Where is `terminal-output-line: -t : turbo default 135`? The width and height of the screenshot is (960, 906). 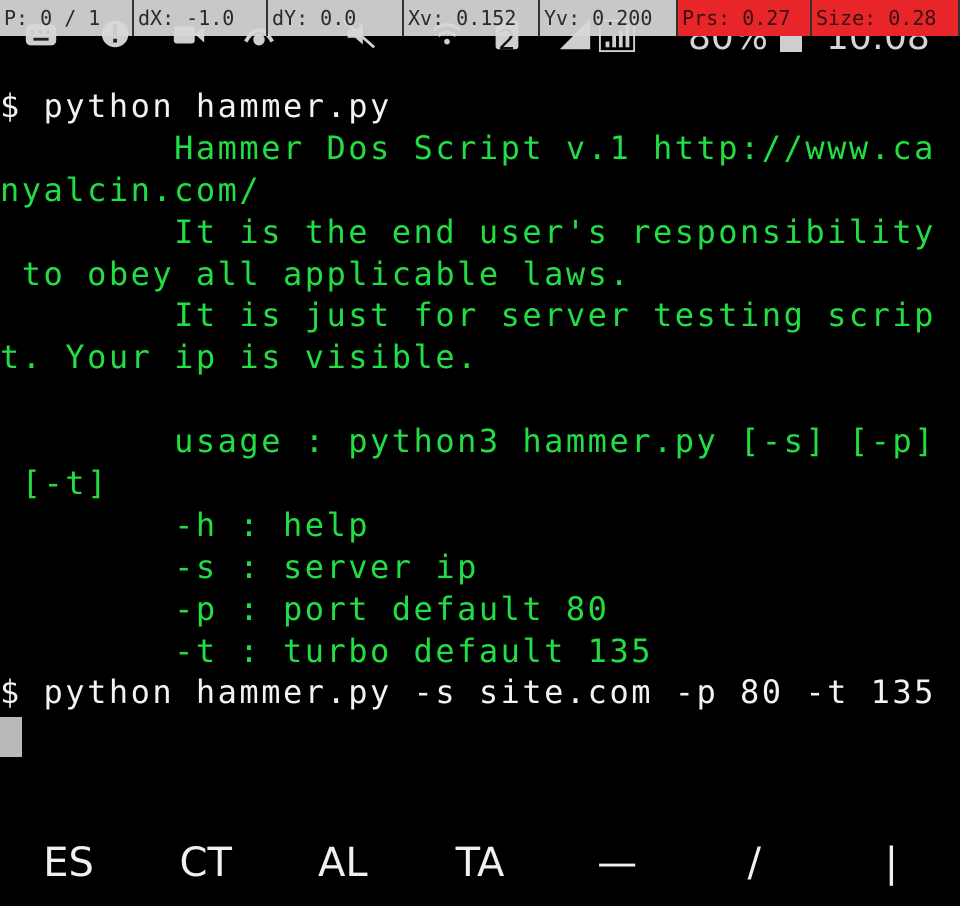 terminal-output-line: -t : turbo default 135 is located at coordinates (326, 650).